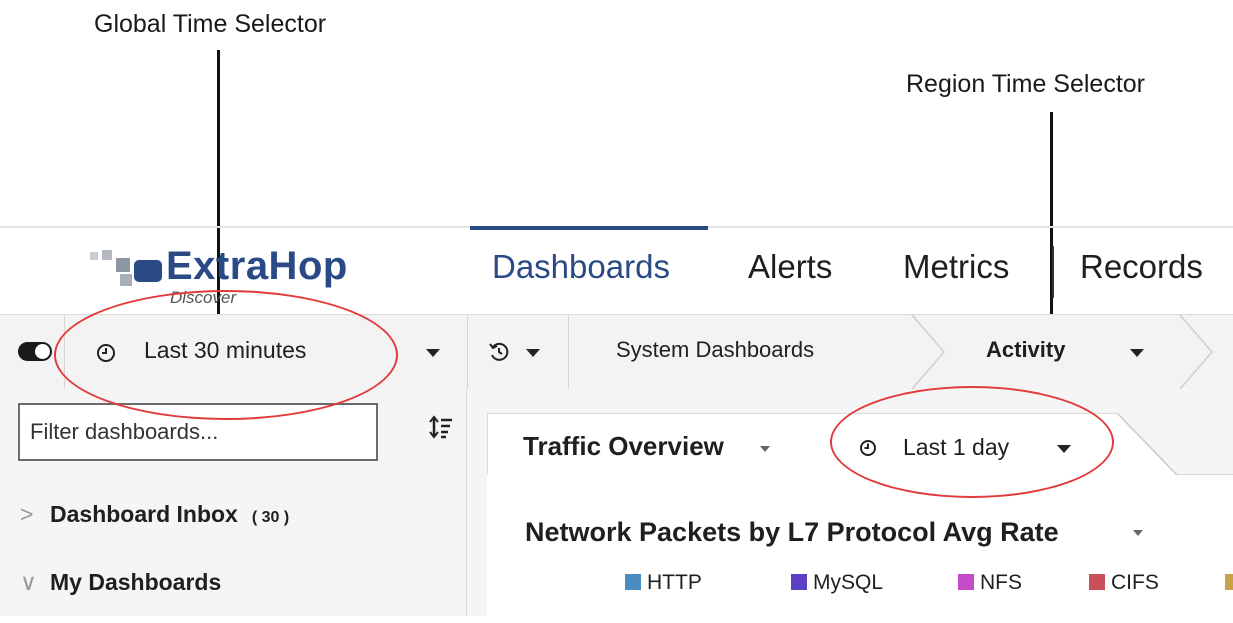  I want to click on active-tab-indicator, so click(589, 228).